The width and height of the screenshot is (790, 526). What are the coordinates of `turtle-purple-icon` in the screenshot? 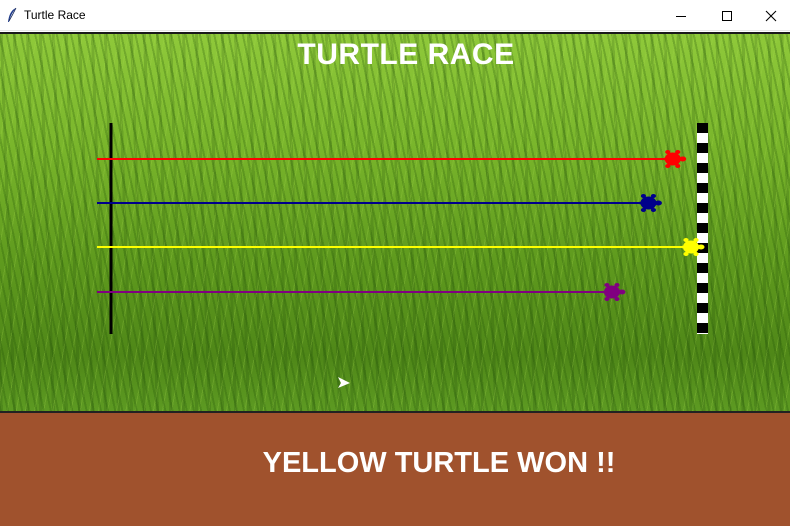 It's located at (612, 292).